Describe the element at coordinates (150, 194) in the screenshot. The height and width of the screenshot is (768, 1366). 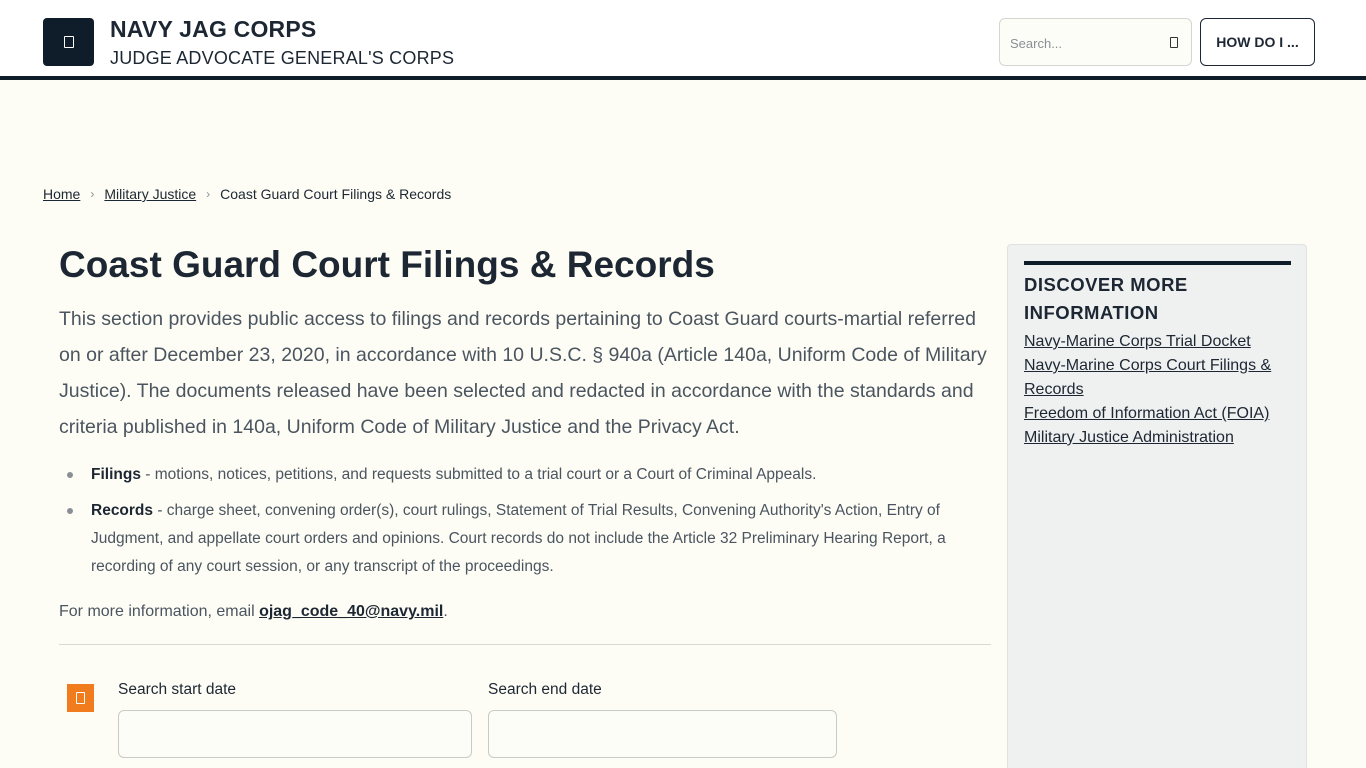
I see `breadcrumb-military-justice: Military Justice` at that location.